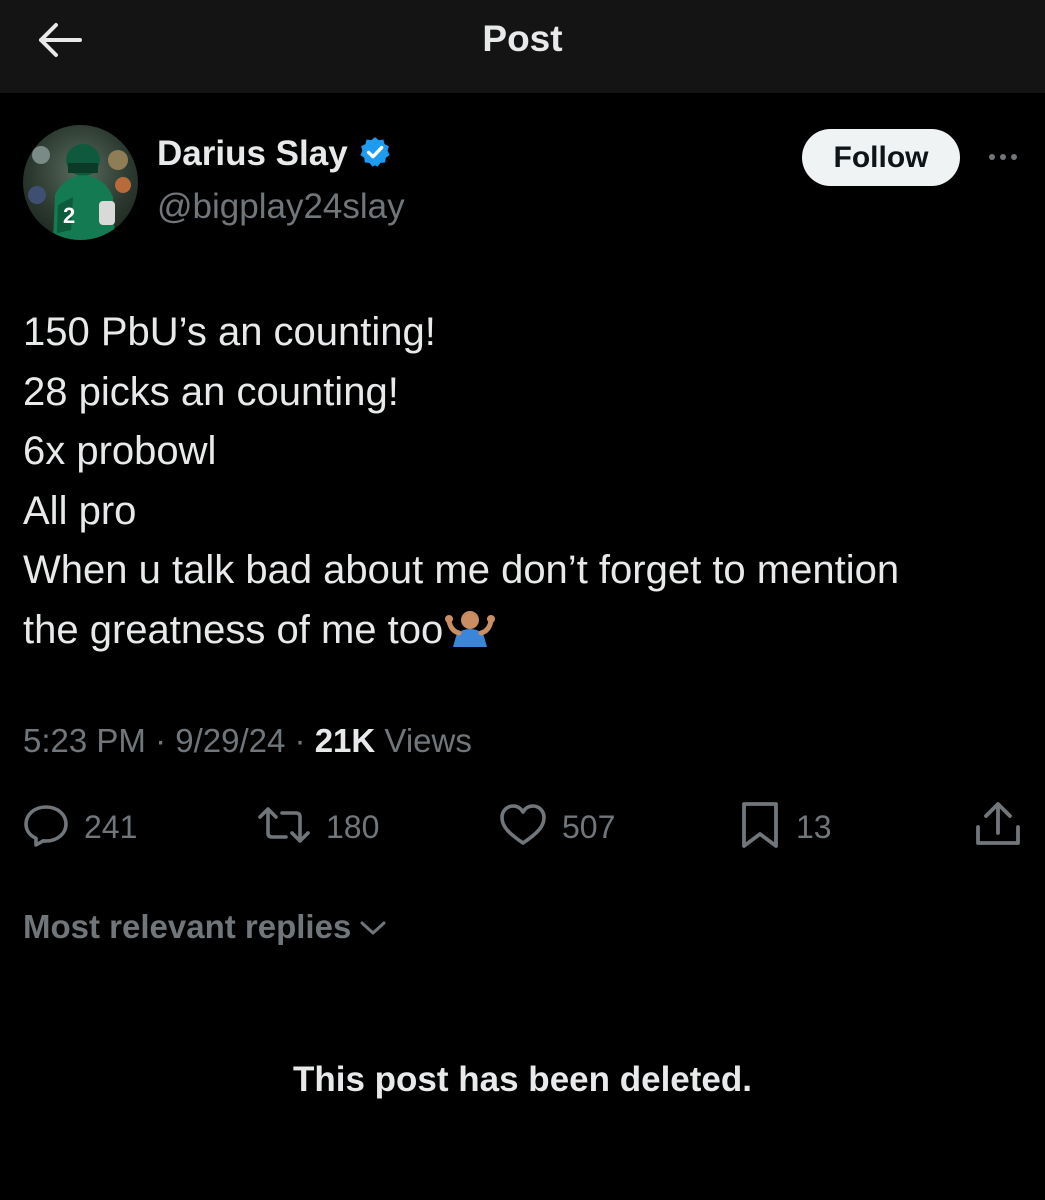 The height and width of the screenshot is (1200, 1045). Describe the element at coordinates (211, 391) in the screenshot. I see `post-line: 28 picks an counting!` at that location.